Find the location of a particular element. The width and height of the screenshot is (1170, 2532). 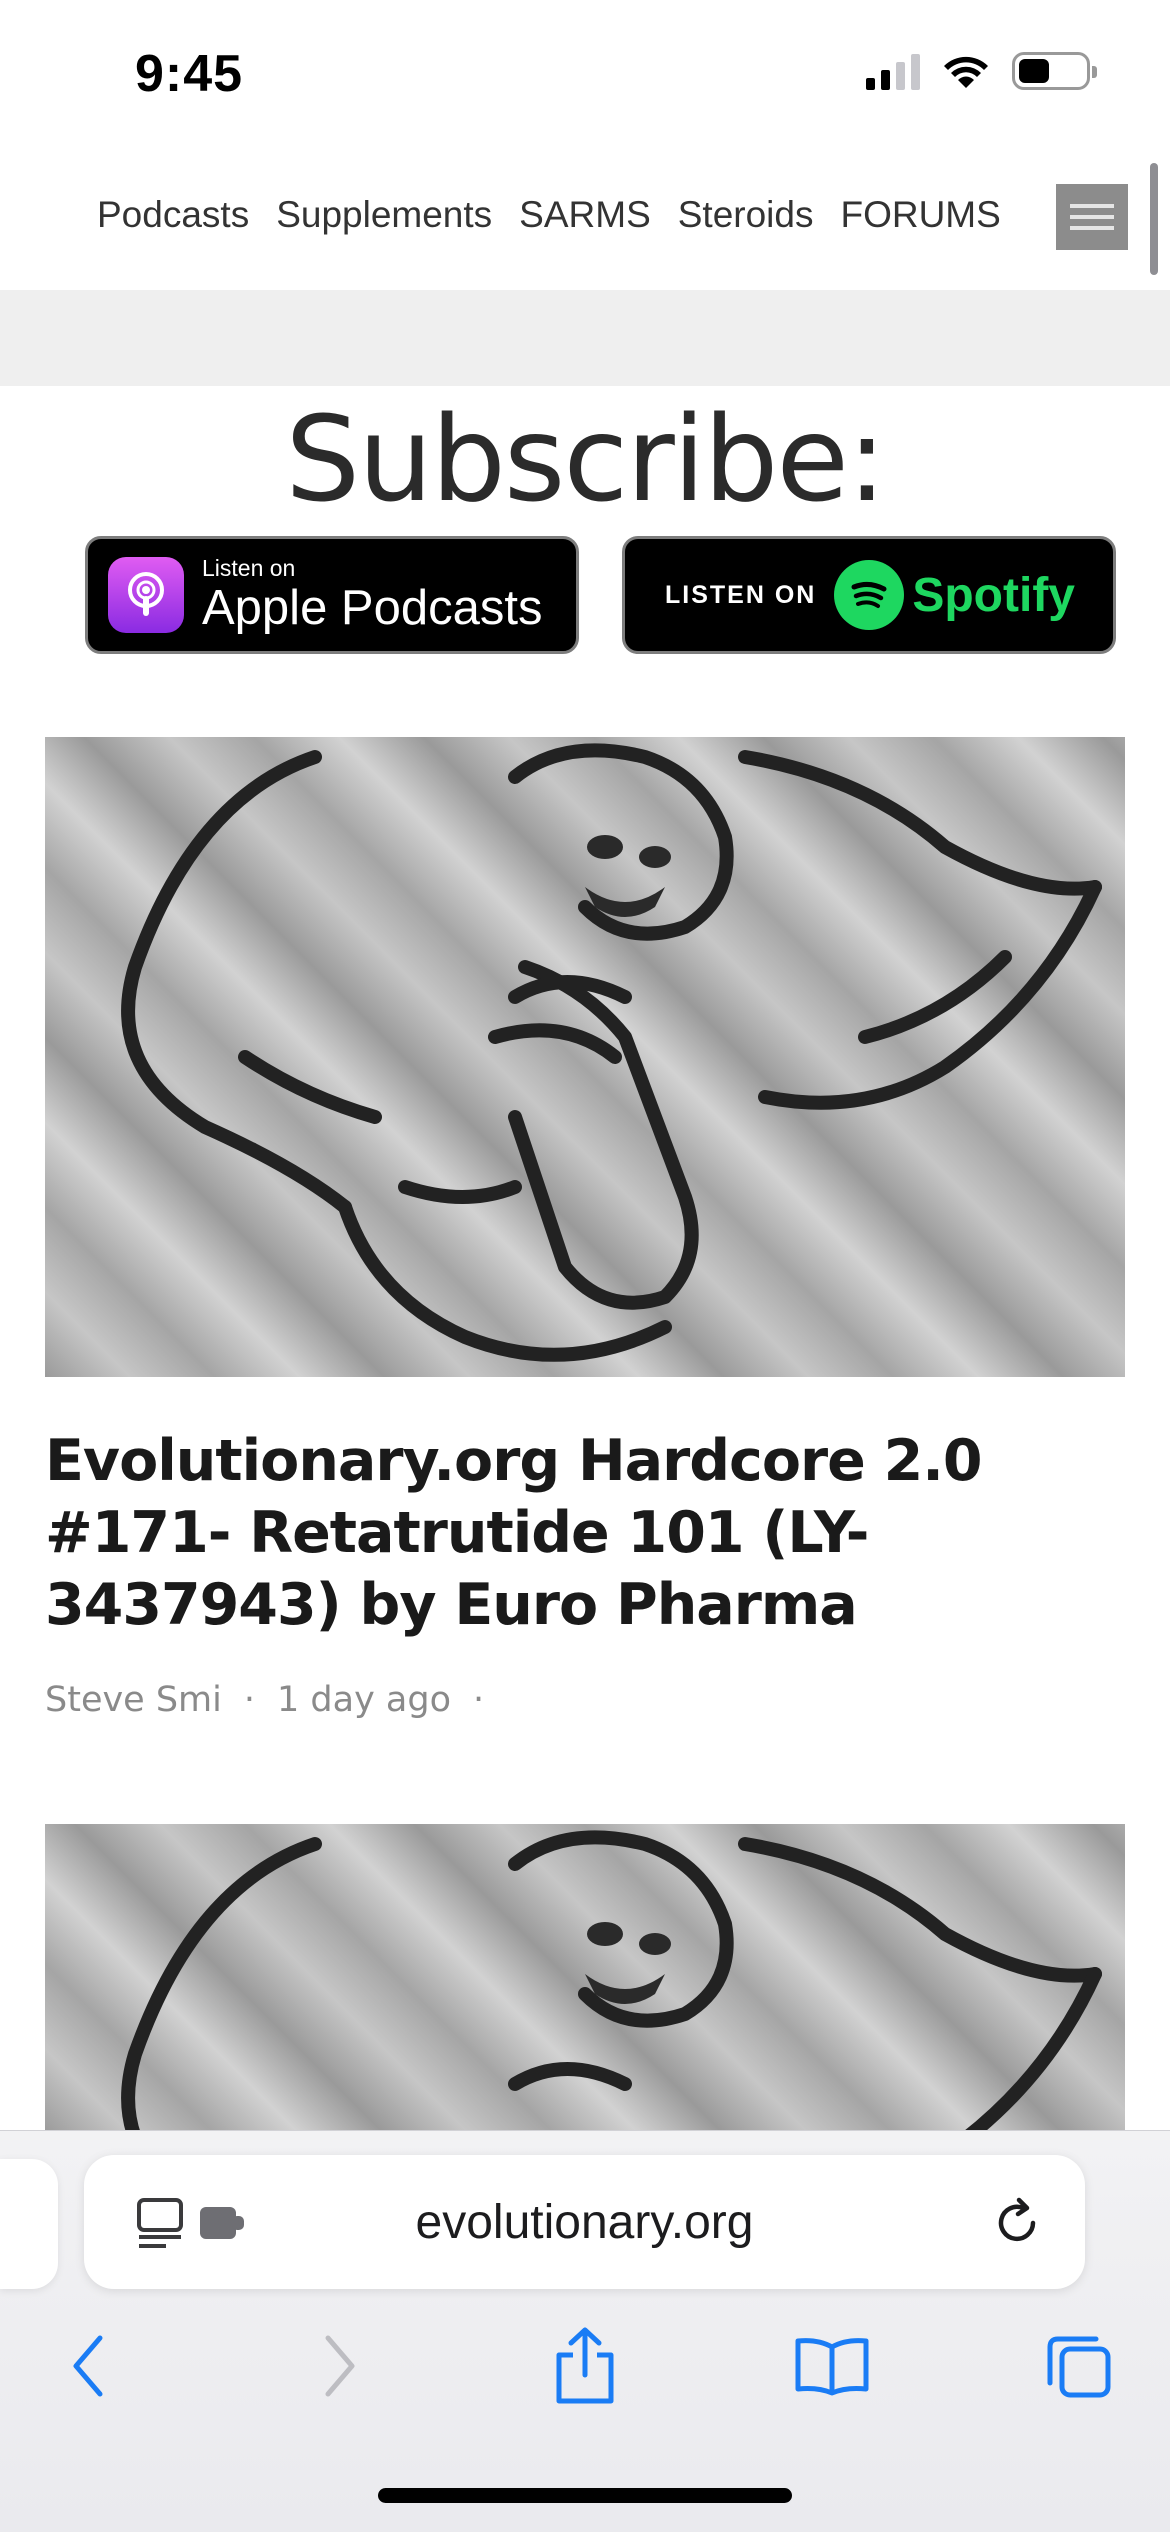

battery-icon is located at coordinates (1054, 71).